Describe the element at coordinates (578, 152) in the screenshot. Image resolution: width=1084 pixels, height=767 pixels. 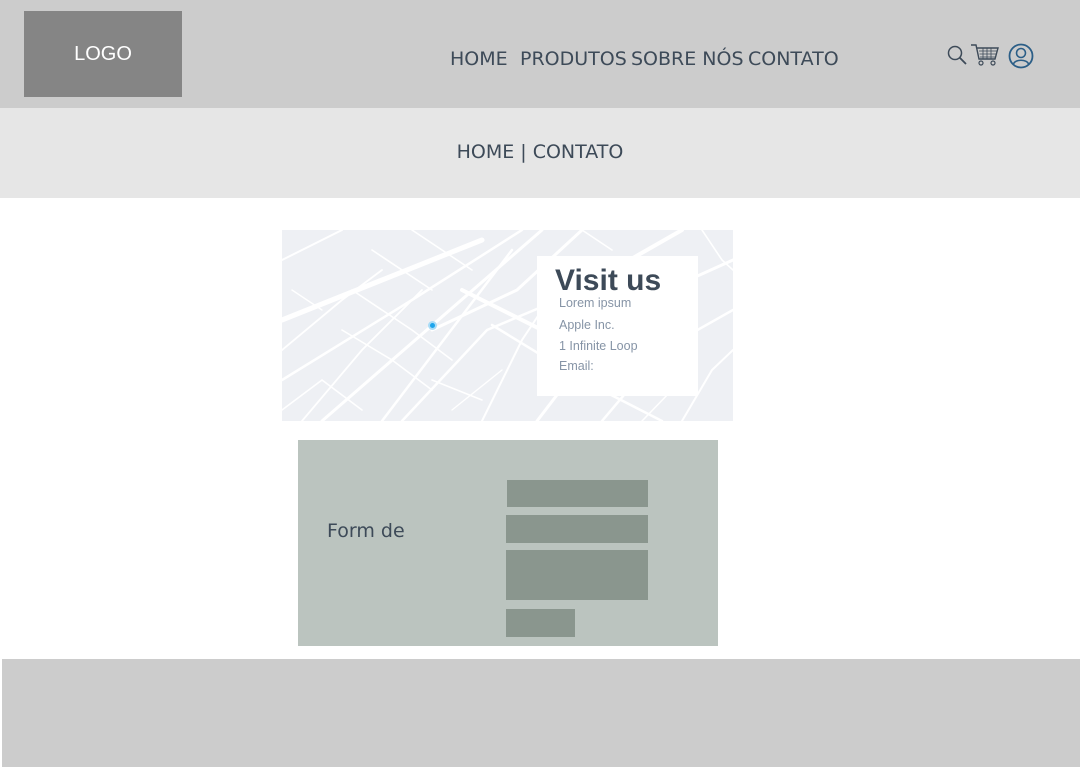
I see `breadcrumb-current: CONTATO` at that location.